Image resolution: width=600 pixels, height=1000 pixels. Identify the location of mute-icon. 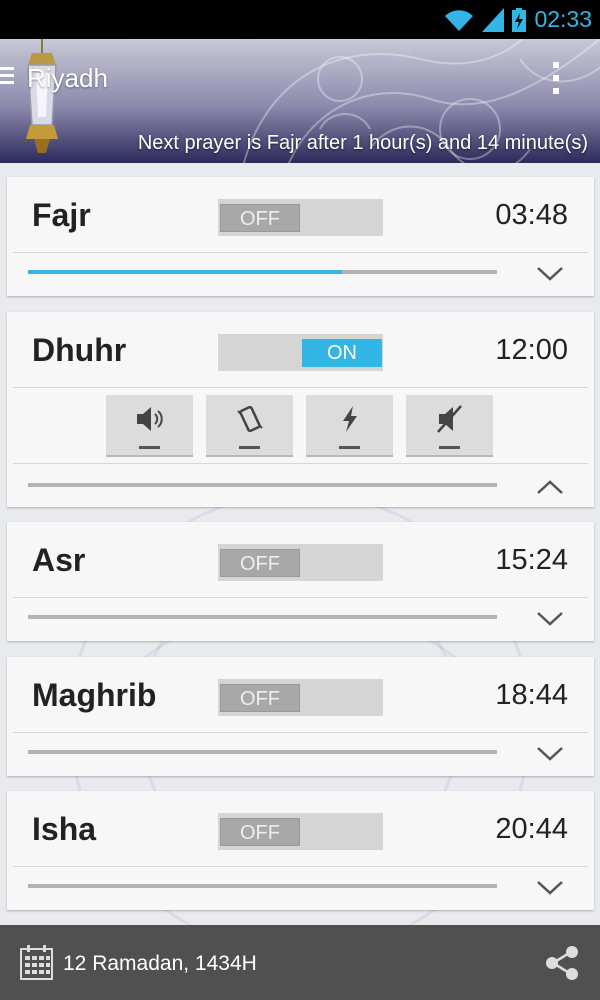
(449, 419).